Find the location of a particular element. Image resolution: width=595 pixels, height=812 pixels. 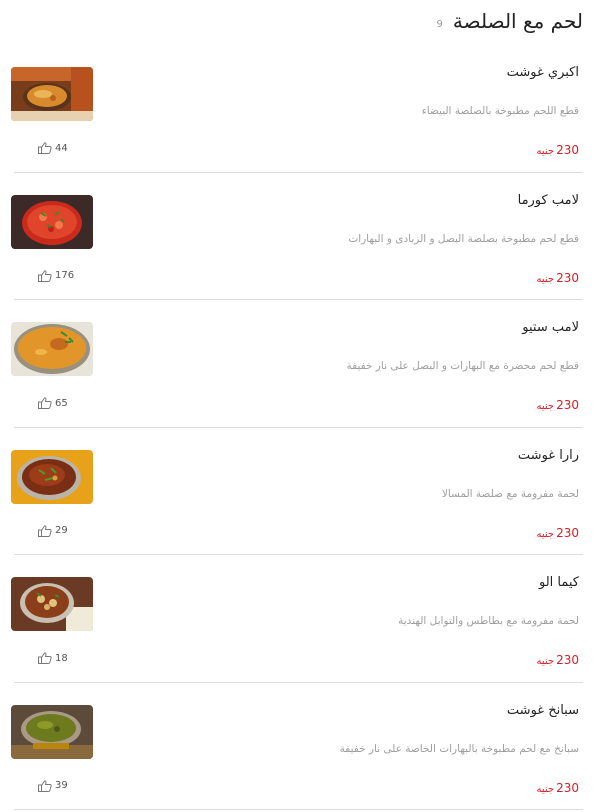

like-count: 44 is located at coordinates (61, 148).